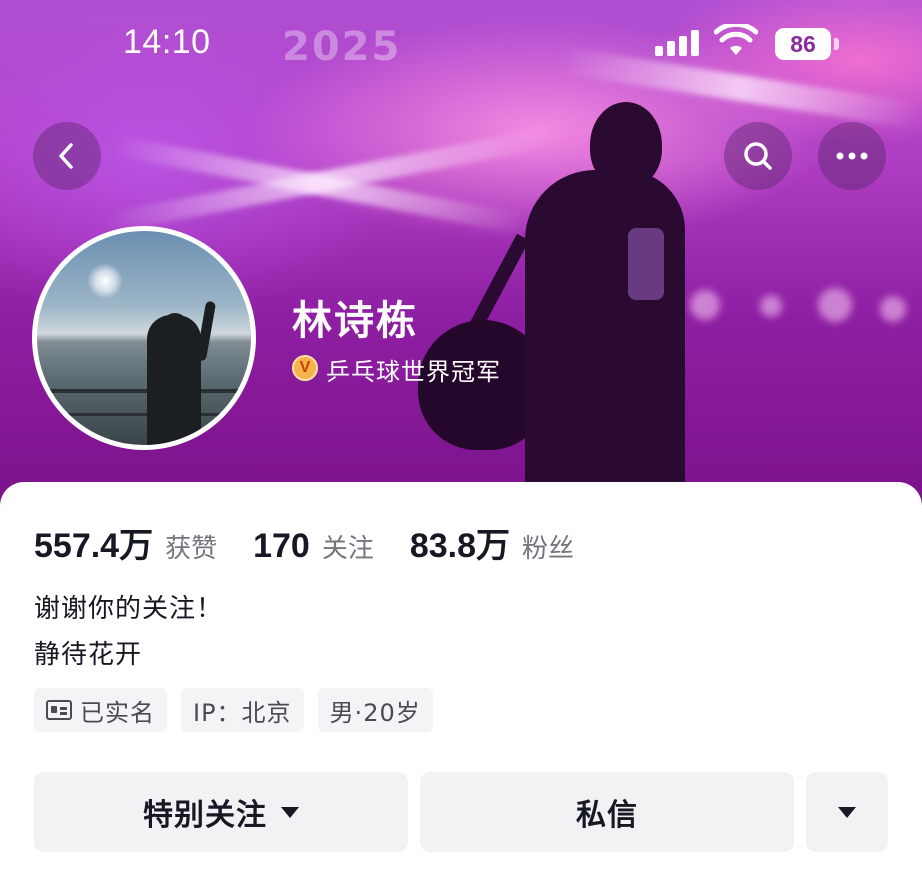 Image resolution: width=922 pixels, height=880 pixels. Describe the element at coordinates (281, 546) in the screenshot. I see `following-count: 170` at that location.